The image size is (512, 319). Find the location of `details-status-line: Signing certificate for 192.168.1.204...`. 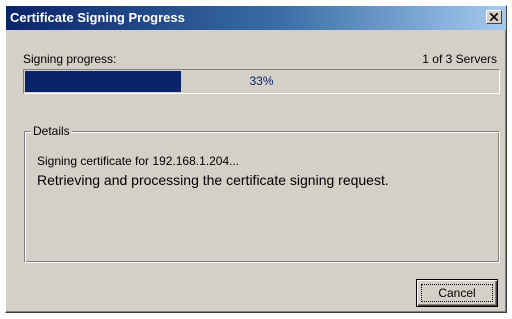

details-status-line: Signing certificate for 192.168.1.204... is located at coordinates (138, 161).